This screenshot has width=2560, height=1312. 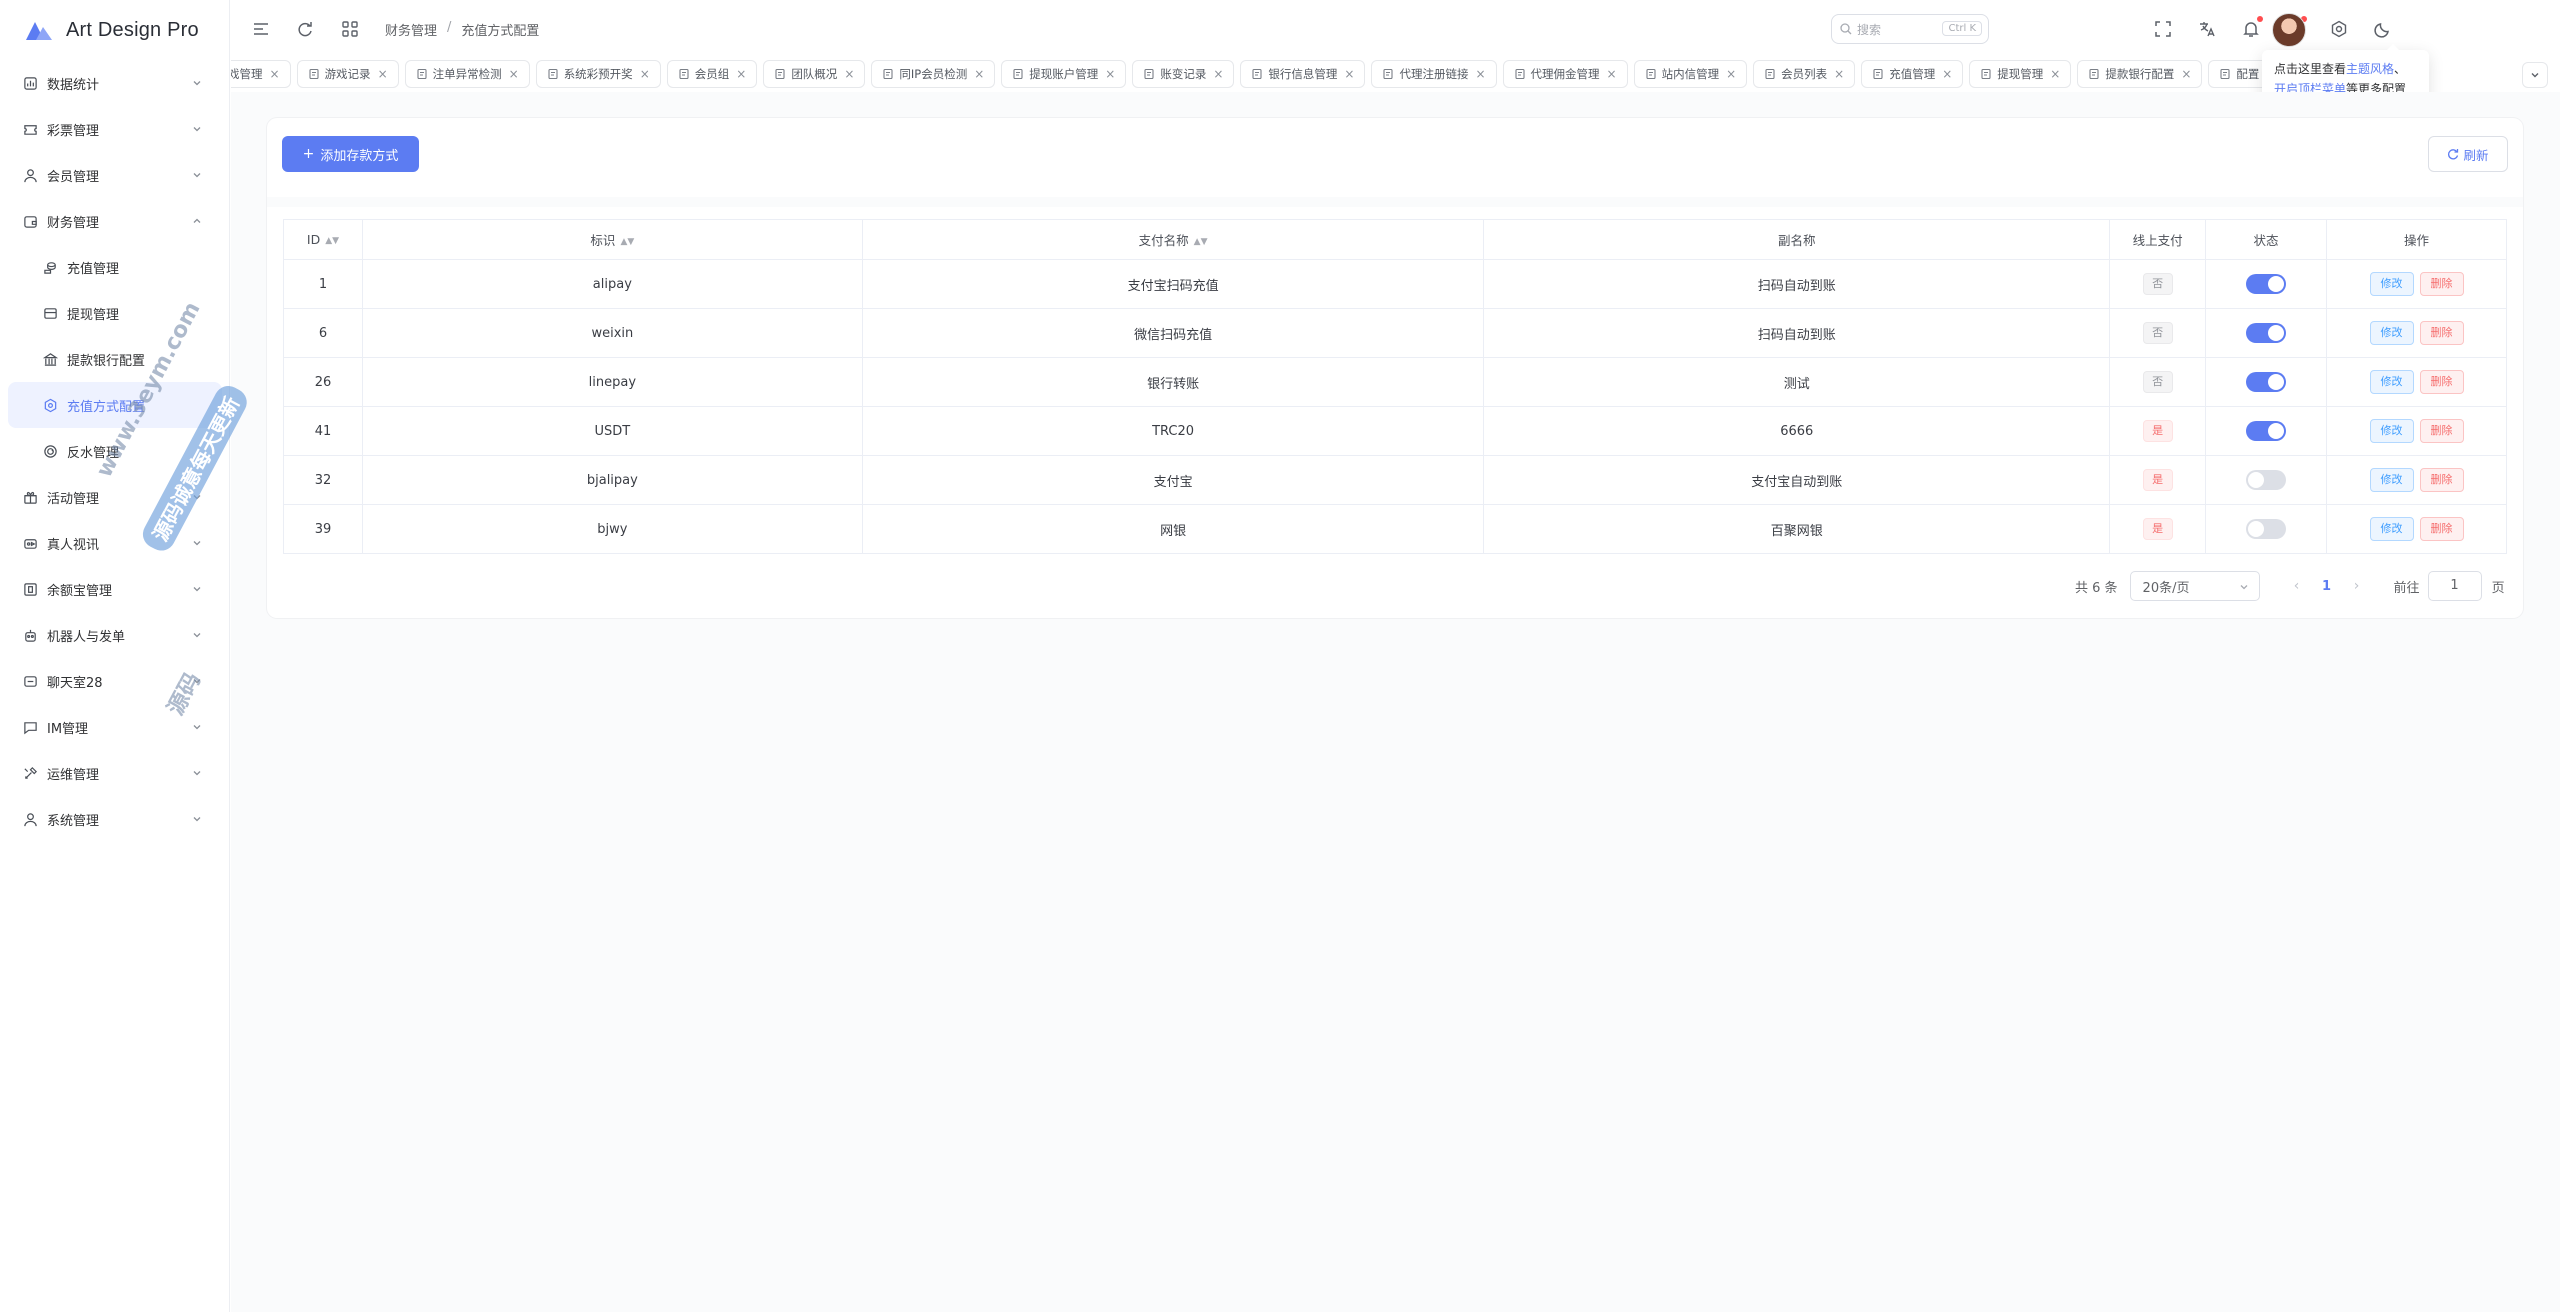 I want to click on tab: 提现管理 ×, so click(x=2020, y=74).